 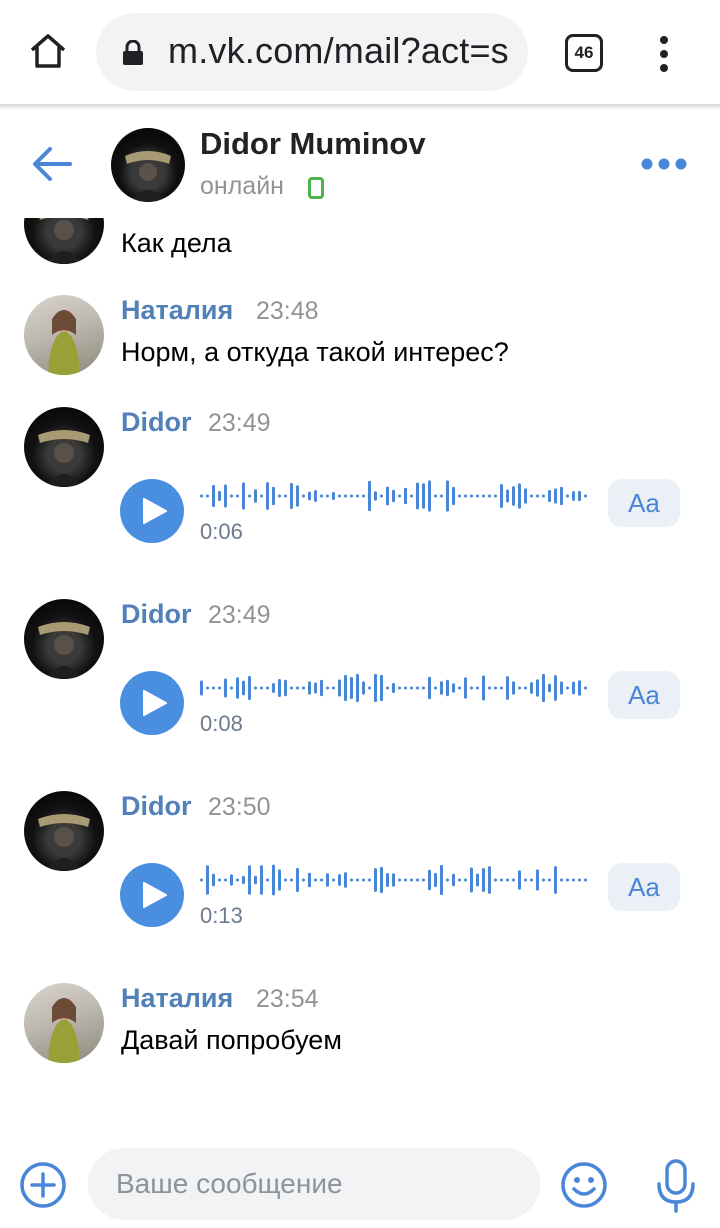 I want to click on message-time: 23:49, so click(x=239, y=423).